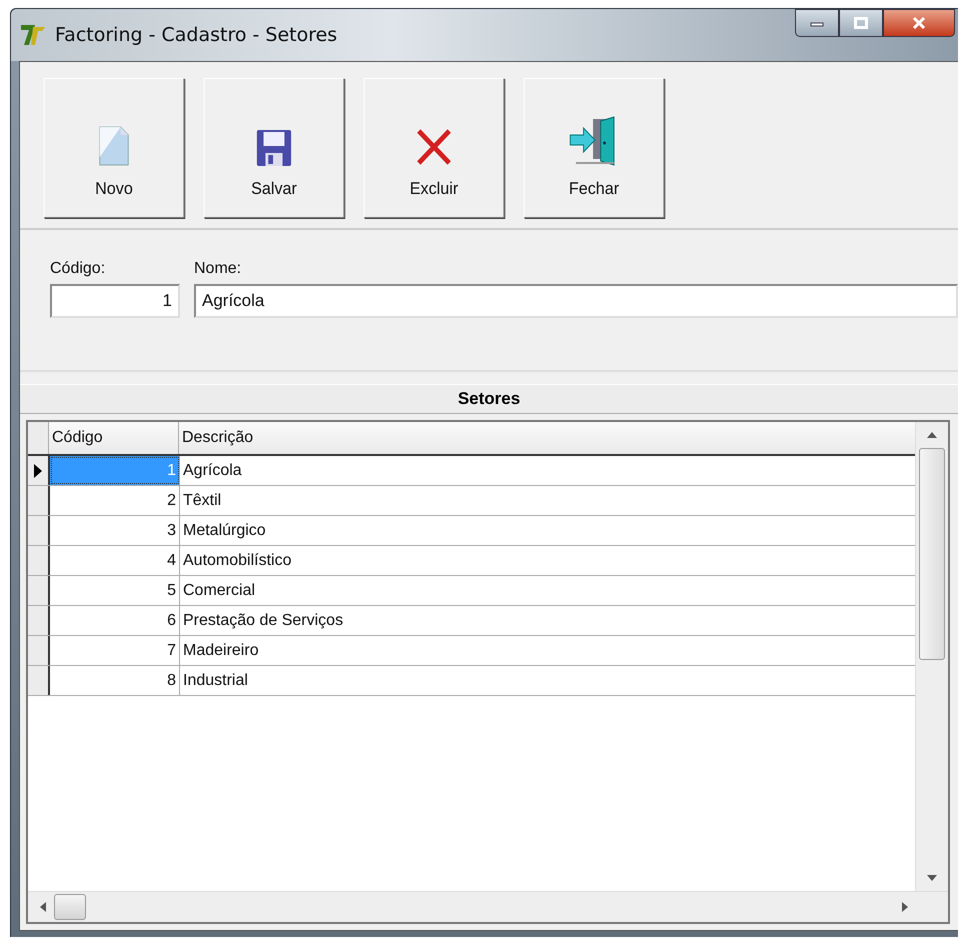  I want to click on cross-icon, so click(434, 147).